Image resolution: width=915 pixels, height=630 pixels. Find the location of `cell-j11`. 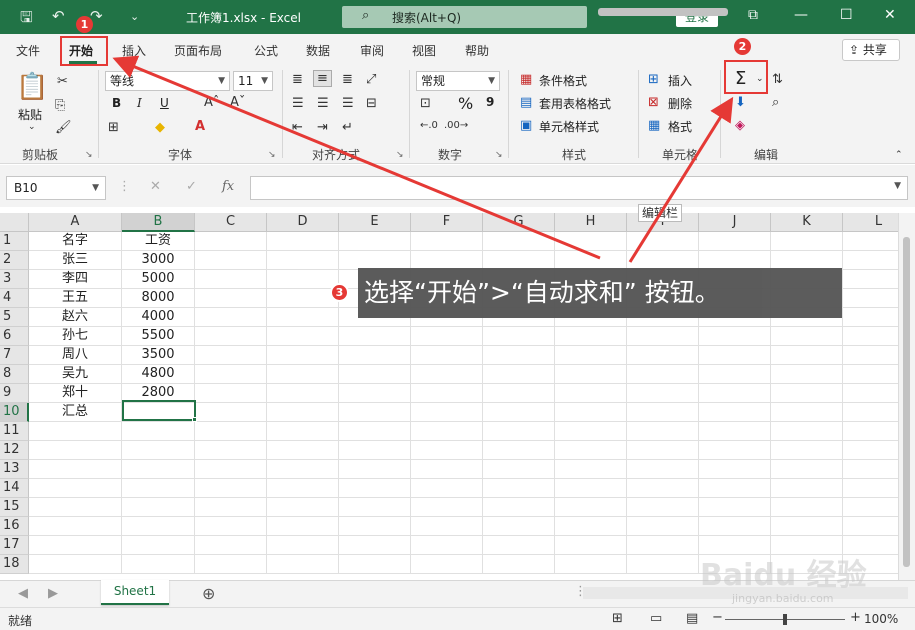

cell-j11 is located at coordinates (735, 431).